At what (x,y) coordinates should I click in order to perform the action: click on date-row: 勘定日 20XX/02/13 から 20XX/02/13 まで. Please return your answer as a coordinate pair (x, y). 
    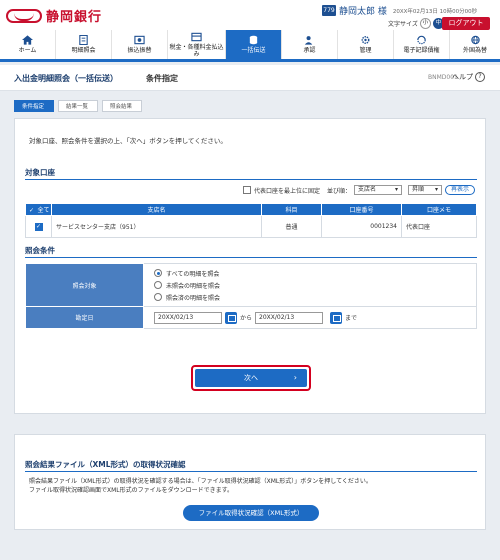
    Looking at the image, I should click on (251, 317).